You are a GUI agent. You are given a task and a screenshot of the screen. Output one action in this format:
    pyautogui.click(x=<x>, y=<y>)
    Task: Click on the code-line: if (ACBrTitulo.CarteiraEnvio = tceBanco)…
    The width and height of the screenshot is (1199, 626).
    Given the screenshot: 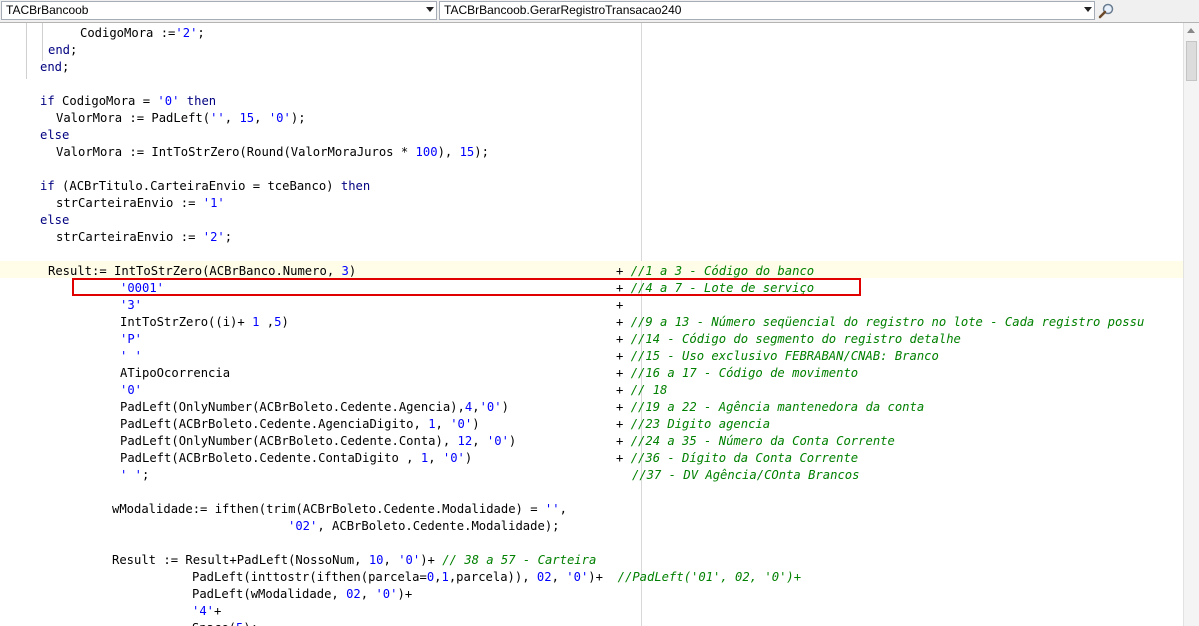 What is the action you would take?
    pyautogui.click(x=205, y=186)
    